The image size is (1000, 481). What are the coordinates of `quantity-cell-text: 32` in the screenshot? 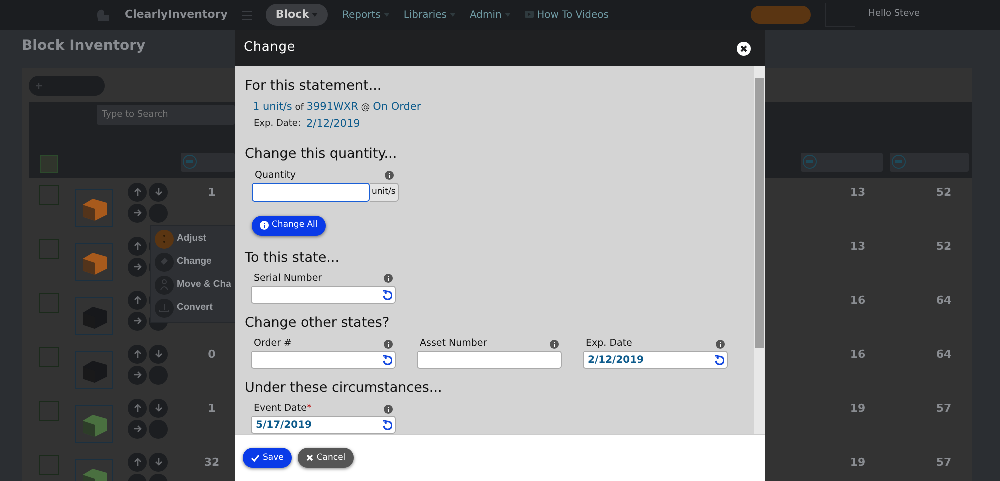 It's located at (212, 463).